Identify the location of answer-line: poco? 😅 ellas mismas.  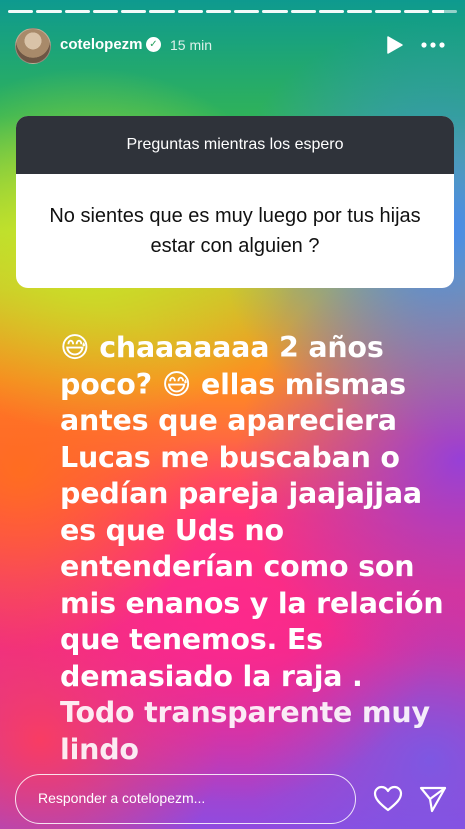
(233, 384).